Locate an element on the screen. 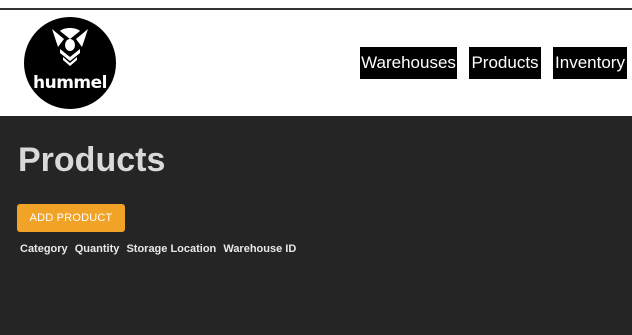 The height and width of the screenshot is (335, 632). column-header-category: Category is located at coordinates (44, 249).